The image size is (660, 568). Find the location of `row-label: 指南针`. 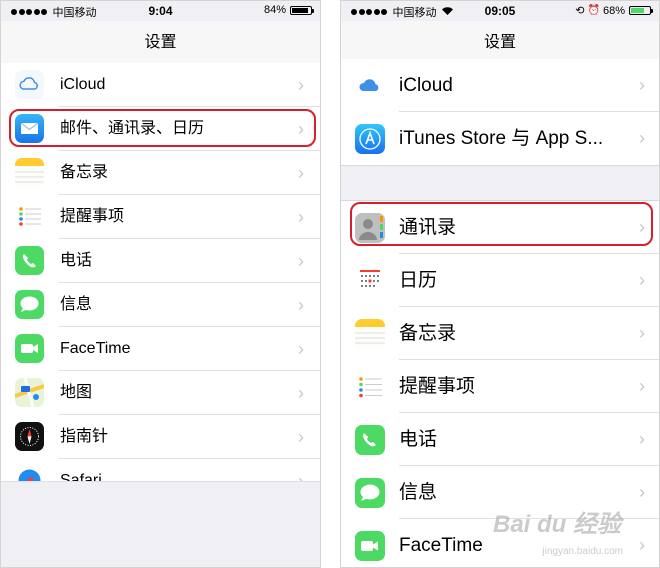

row-label: 指南针 is located at coordinates (84, 436).